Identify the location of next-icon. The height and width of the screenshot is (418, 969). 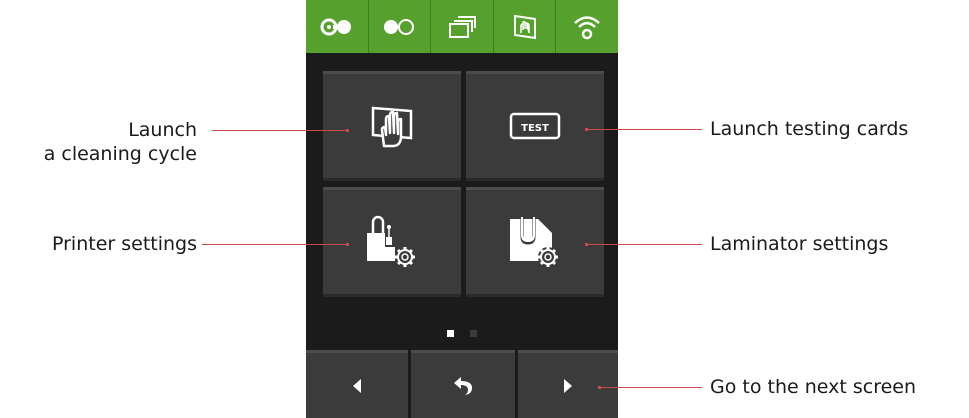
(568, 385).